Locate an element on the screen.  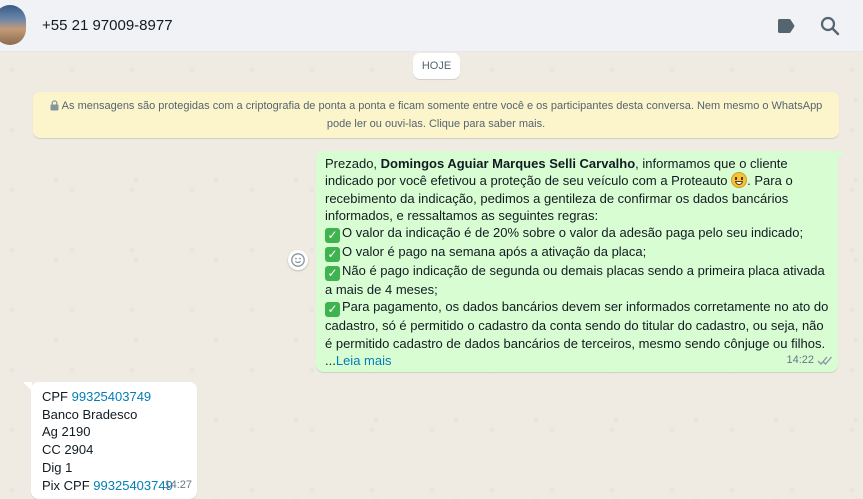
emoji-icon is located at coordinates (298, 260).